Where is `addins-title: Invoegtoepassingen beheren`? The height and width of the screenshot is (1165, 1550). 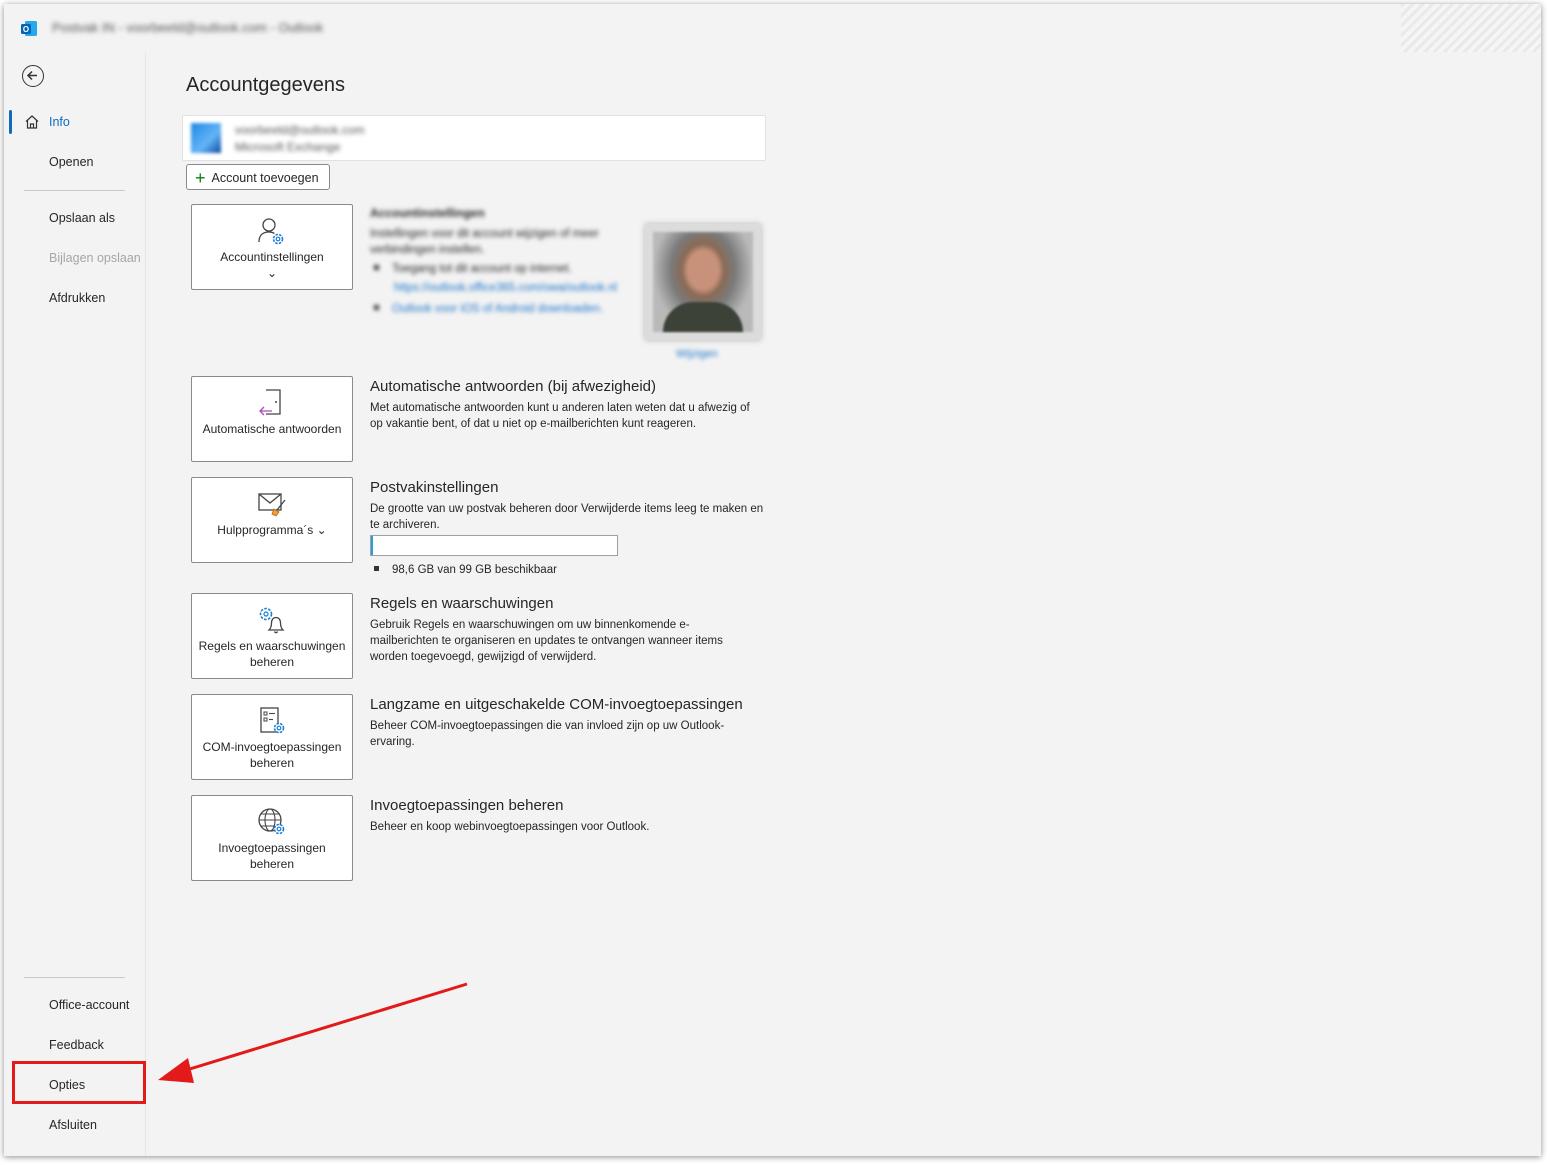 addins-title: Invoegtoepassingen beheren is located at coordinates (467, 805).